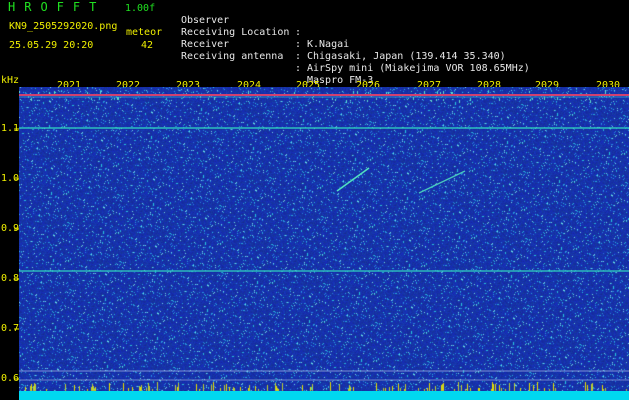 The width and height of the screenshot is (629, 400). Describe the element at coordinates (314, 26) in the screenshot. I see `observer-row: Observer : K.Nagai` at that location.